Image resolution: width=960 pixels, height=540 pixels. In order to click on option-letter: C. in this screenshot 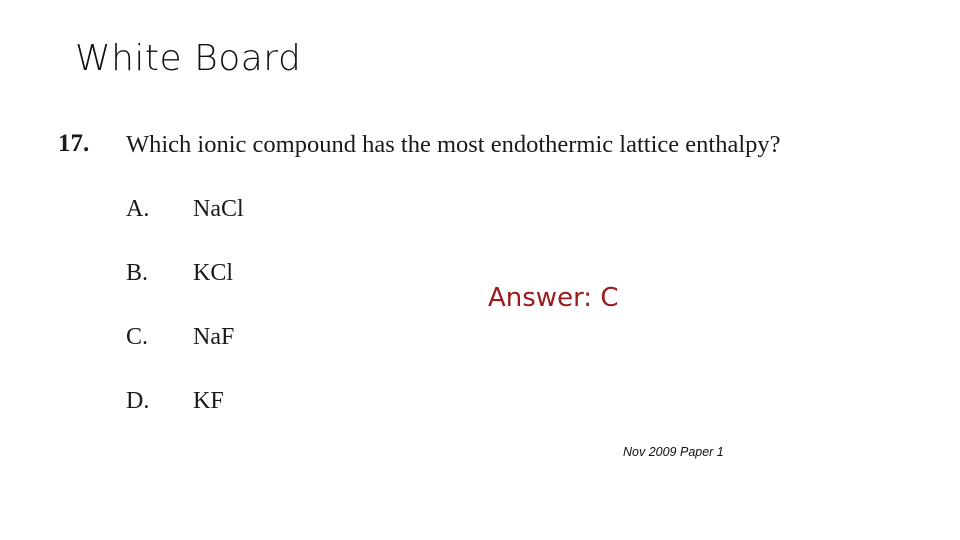, I will do `click(137, 337)`.